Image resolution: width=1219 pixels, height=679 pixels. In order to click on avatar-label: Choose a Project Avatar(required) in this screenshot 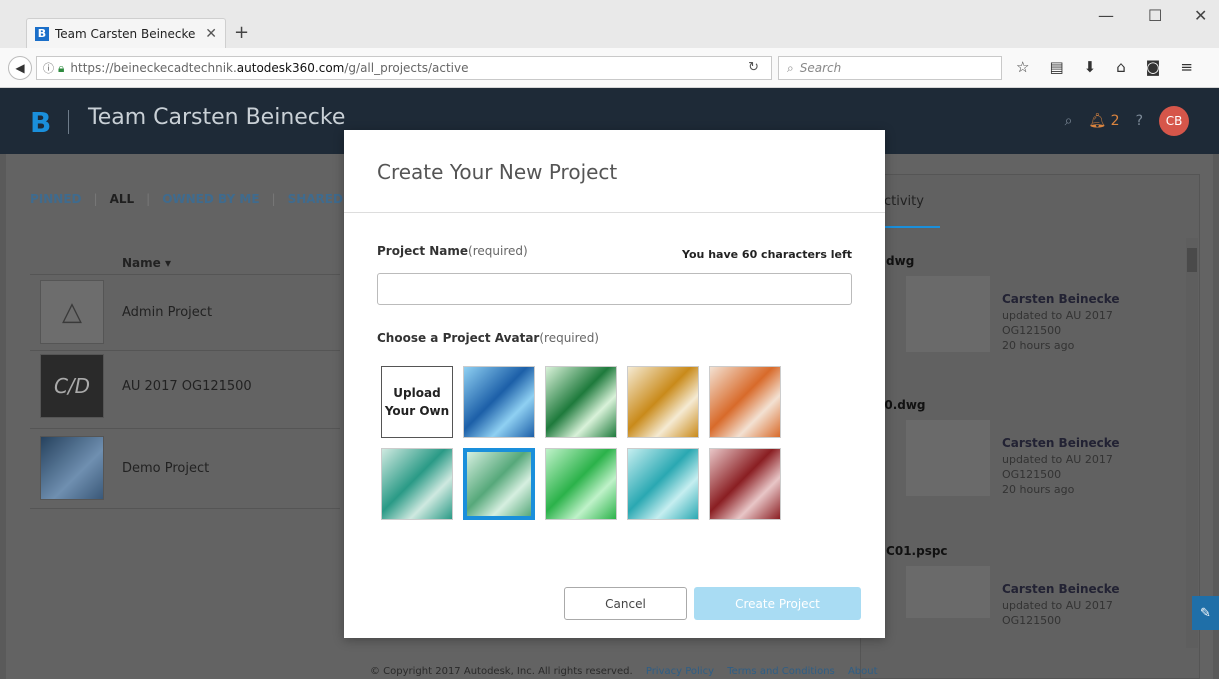, I will do `click(488, 338)`.